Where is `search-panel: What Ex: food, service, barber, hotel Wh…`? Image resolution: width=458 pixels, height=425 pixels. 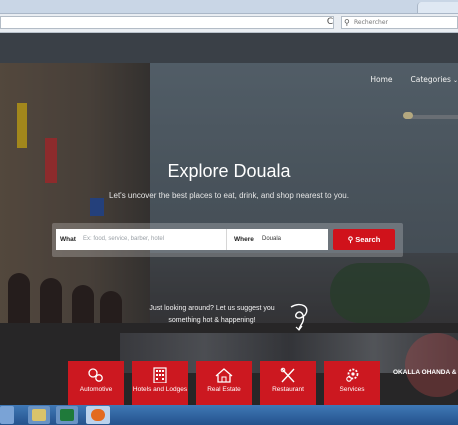
search-panel: What Ex: food, service, barber, hotel Wh… is located at coordinates (227, 240).